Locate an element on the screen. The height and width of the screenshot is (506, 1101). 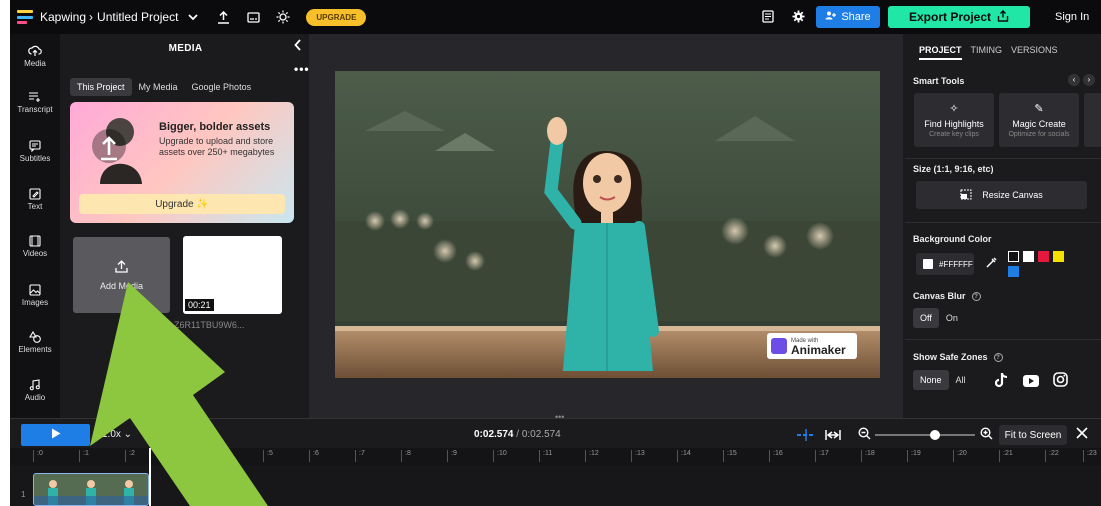
rail-label: Text is located at coordinates (35, 206).